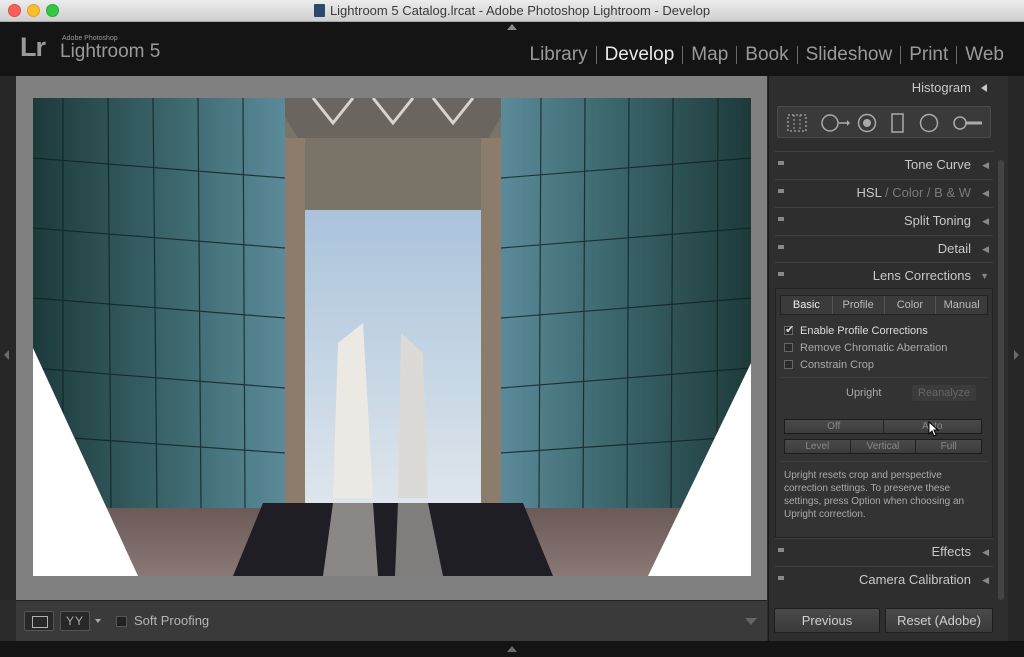  What do you see at coordinates (39, 621) in the screenshot?
I see `loupe-view-button` at bounding box center [39, 621].